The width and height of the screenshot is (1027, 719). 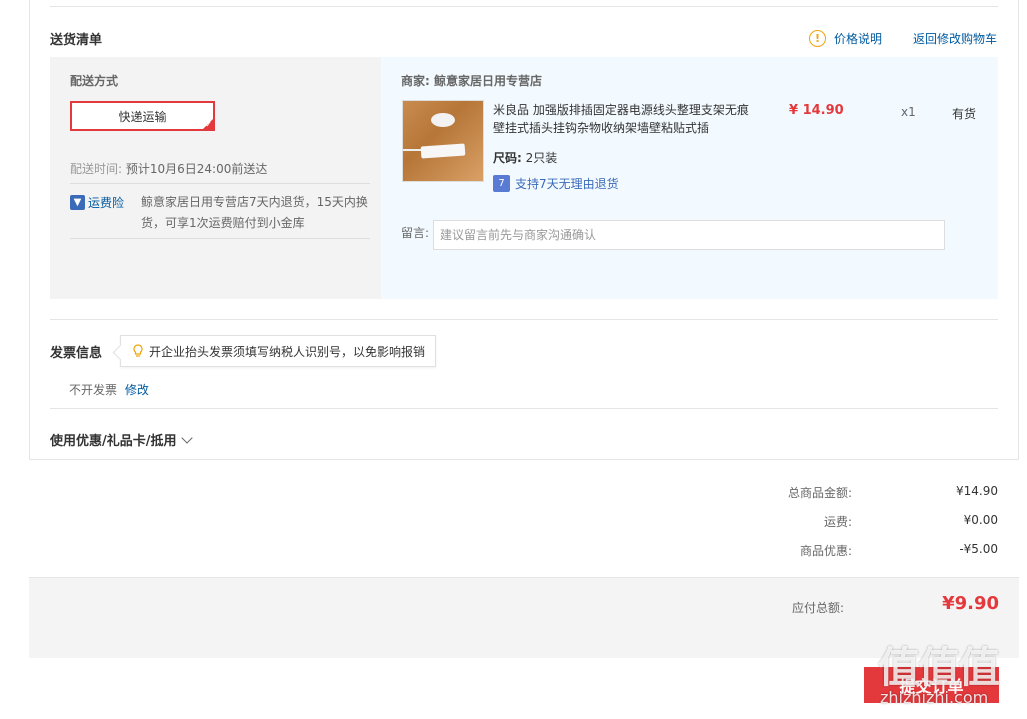 What do you see at coordinates (623, 119) in the screenshot?
I see `product-name: 米良品 加强版排插固定器电源线头整理支架无痕壁挂式插头挂钩杂物收纳架墙壁粘贴式插` at bounding box center [623, 119].